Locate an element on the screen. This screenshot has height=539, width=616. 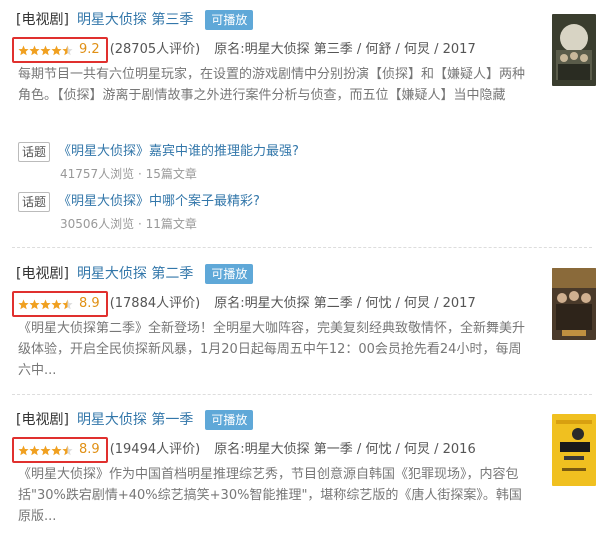
original-info: 原名:明星大侦探 第一季 / 何忱 / 何炅 / 2016 is located at coordinates (345, 449).